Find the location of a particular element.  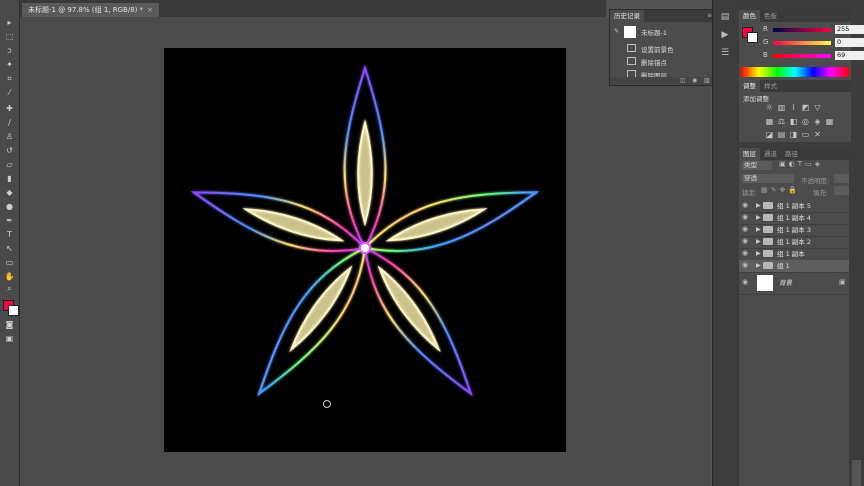

healing-brush-icon: ✚ is located at coordinates (9, 108).